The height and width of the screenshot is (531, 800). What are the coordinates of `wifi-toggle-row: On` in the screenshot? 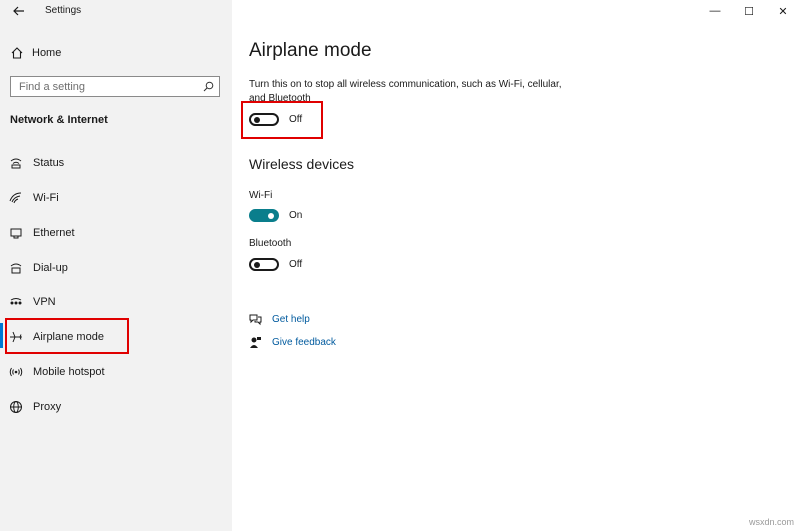 It's located at (275, 215).